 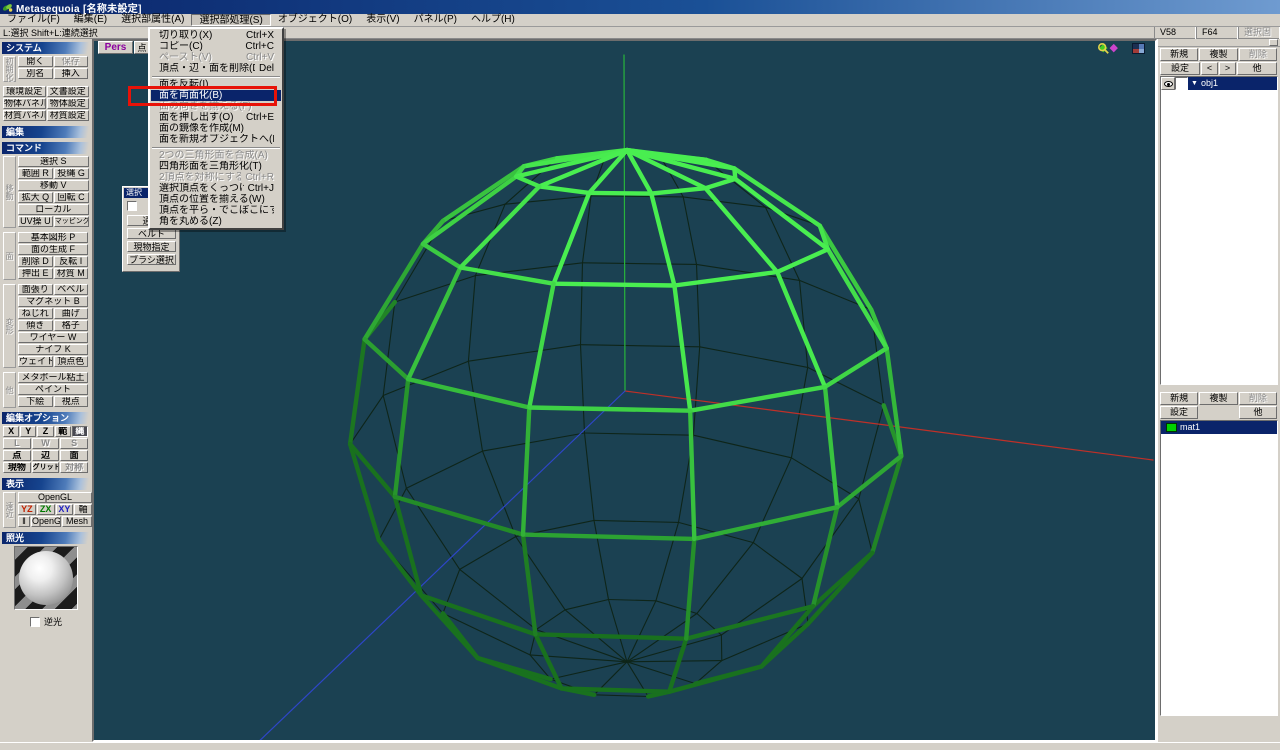 I want to click on object-selected-bar: ▼ obj1, so click(x=1232, y=83).